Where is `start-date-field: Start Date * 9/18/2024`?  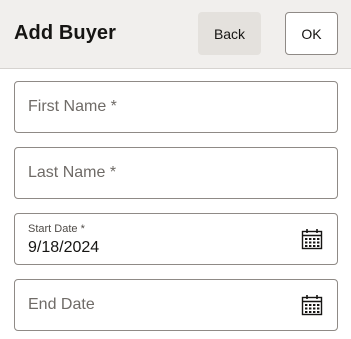 start-date-field: Start Date * 9/18/2024 is located at coordinates (176, 239).